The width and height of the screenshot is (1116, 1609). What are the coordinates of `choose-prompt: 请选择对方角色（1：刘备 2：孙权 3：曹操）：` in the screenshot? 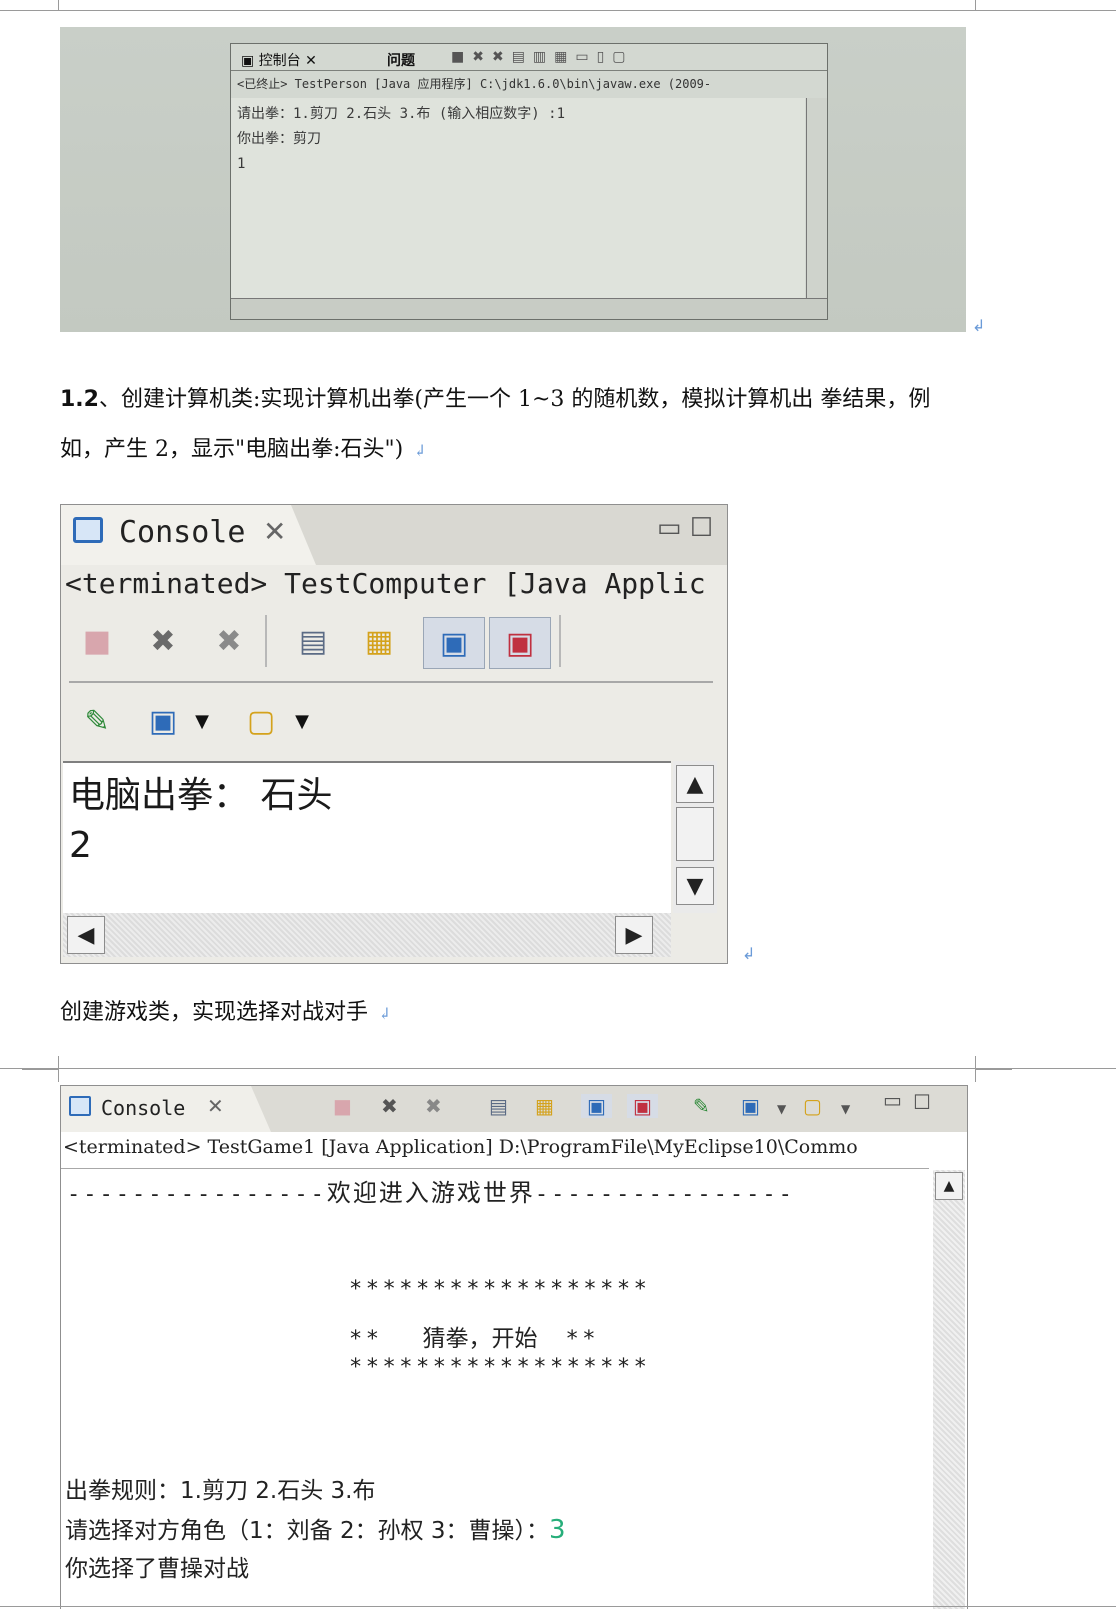 It's located at (307, 1531).